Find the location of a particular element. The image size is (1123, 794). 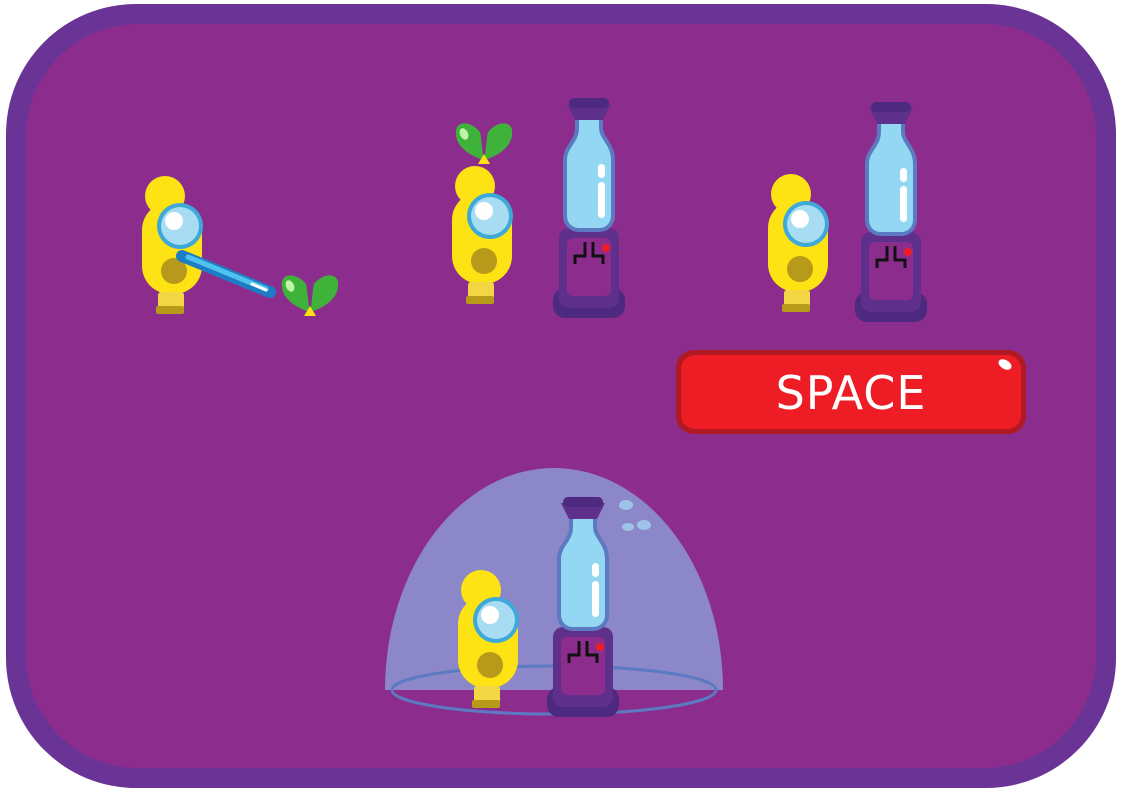

space-key-button: SPACE is located at coordinates (851, 392).